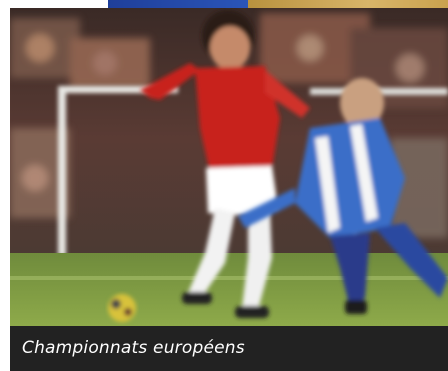  I want to click on caption-bar: Championnats européens, so click(229, 348).